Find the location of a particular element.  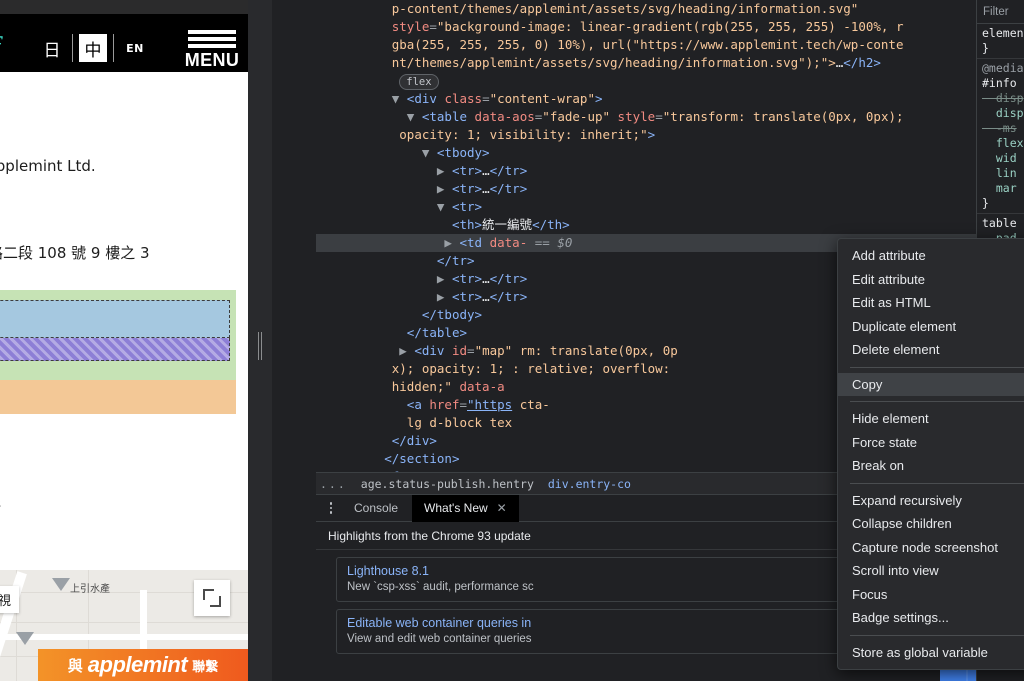

context-menu-item-label: Copy is located at coordinates (867, 384).